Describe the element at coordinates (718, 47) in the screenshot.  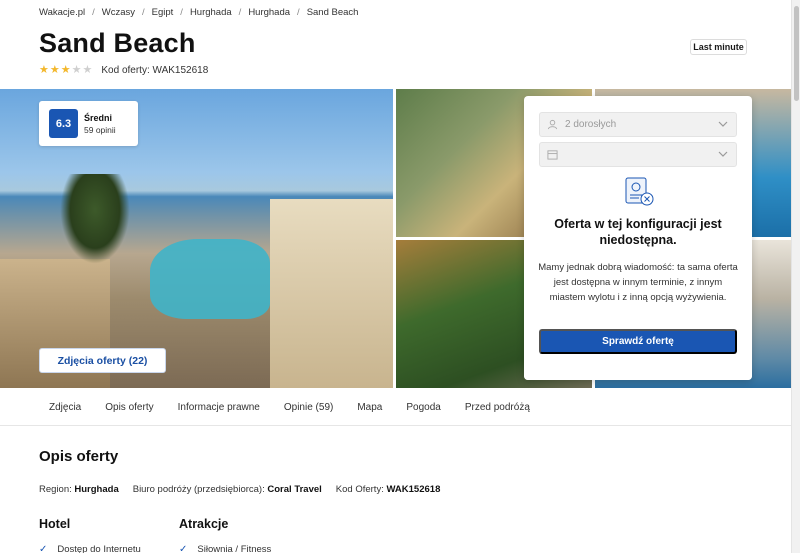
I see `last-minute-badge: Last minute` at that location.